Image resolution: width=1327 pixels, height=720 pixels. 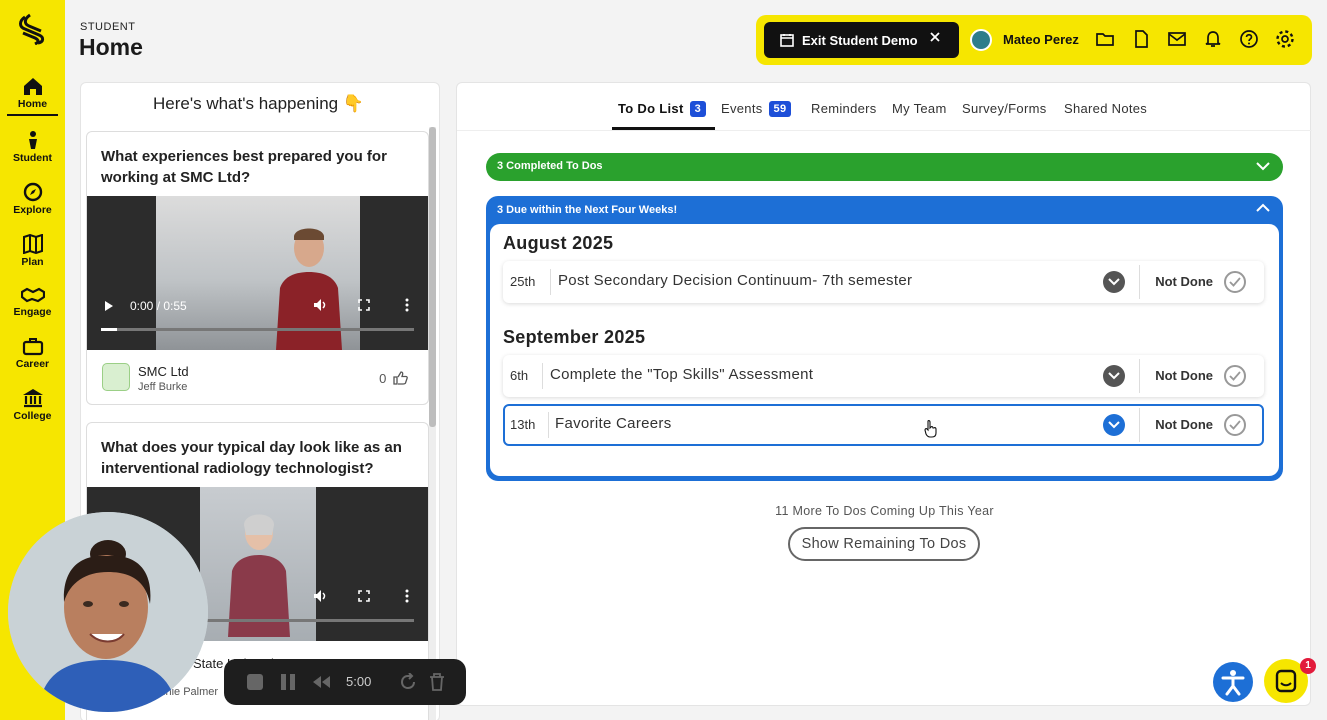 What do you see at coordinates (116, 377) in the screenshot?
I see `company-logo` at bounding box center [116, 377].